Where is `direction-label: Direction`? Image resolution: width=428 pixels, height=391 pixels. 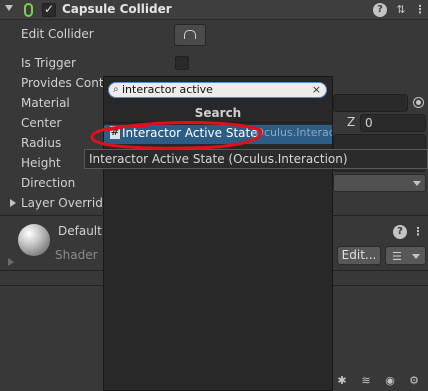
direction-label: Direction is located at coordinates (48, 183).